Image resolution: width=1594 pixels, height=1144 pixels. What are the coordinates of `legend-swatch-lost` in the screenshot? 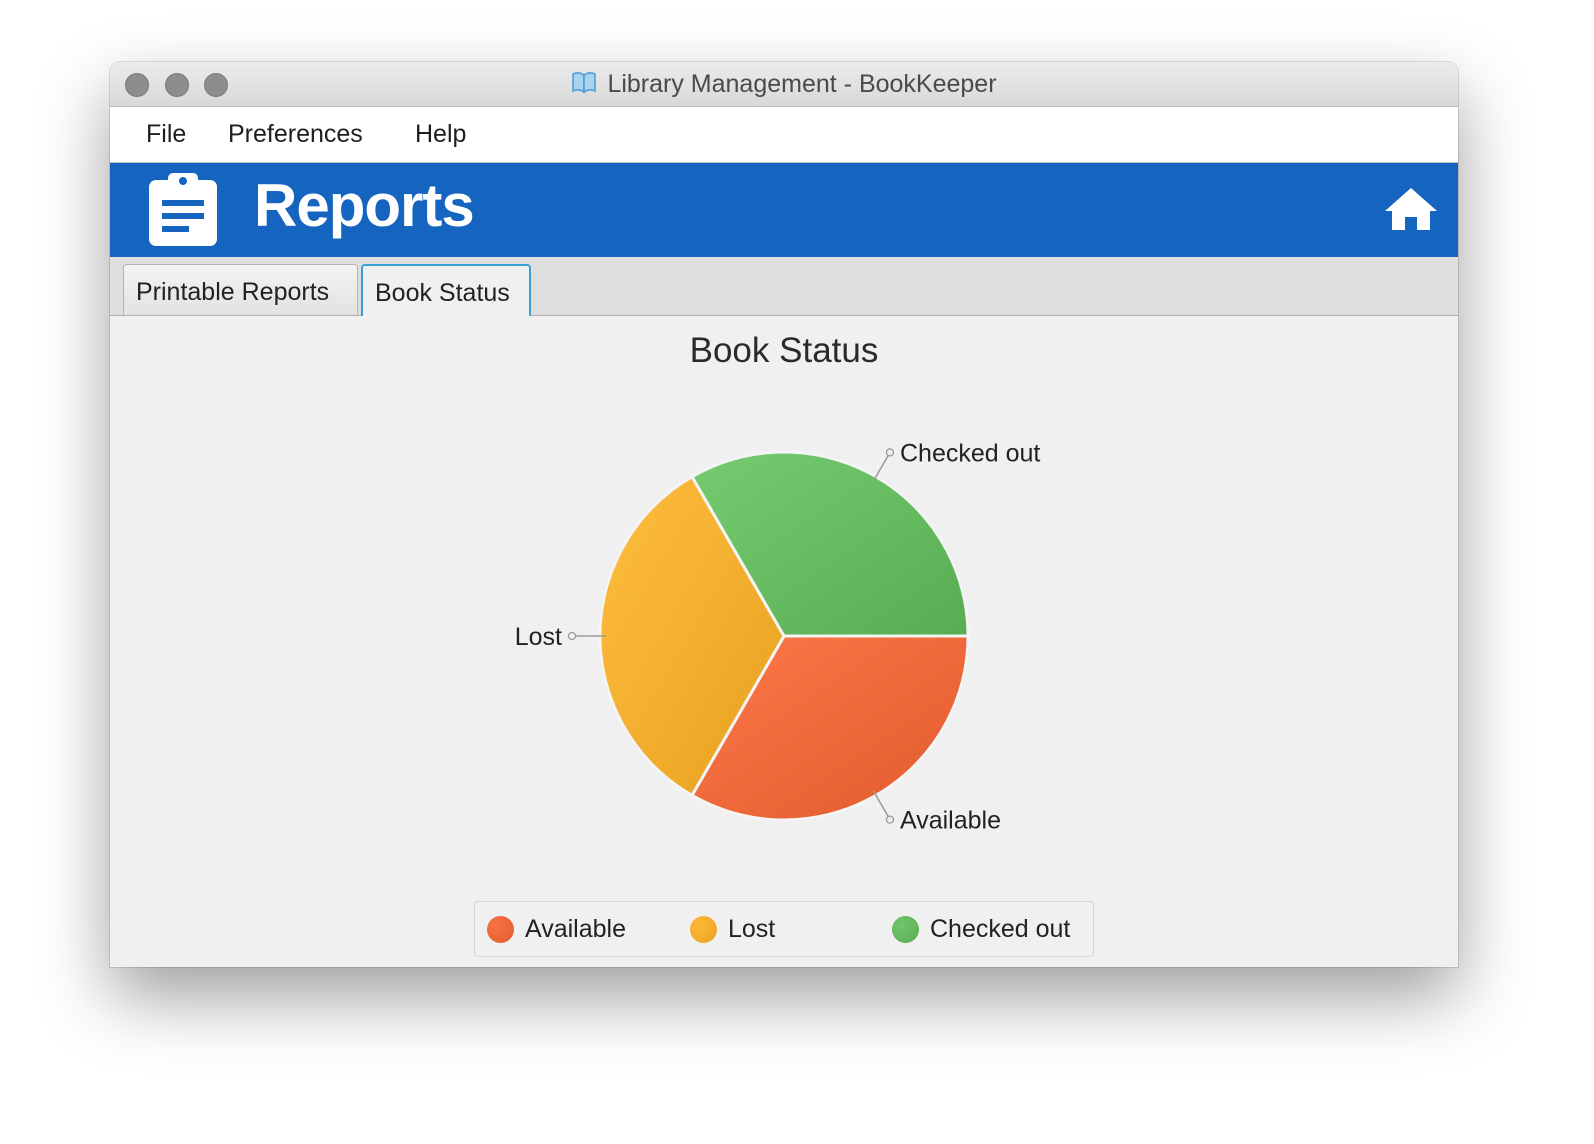 It's located at (703, 929).